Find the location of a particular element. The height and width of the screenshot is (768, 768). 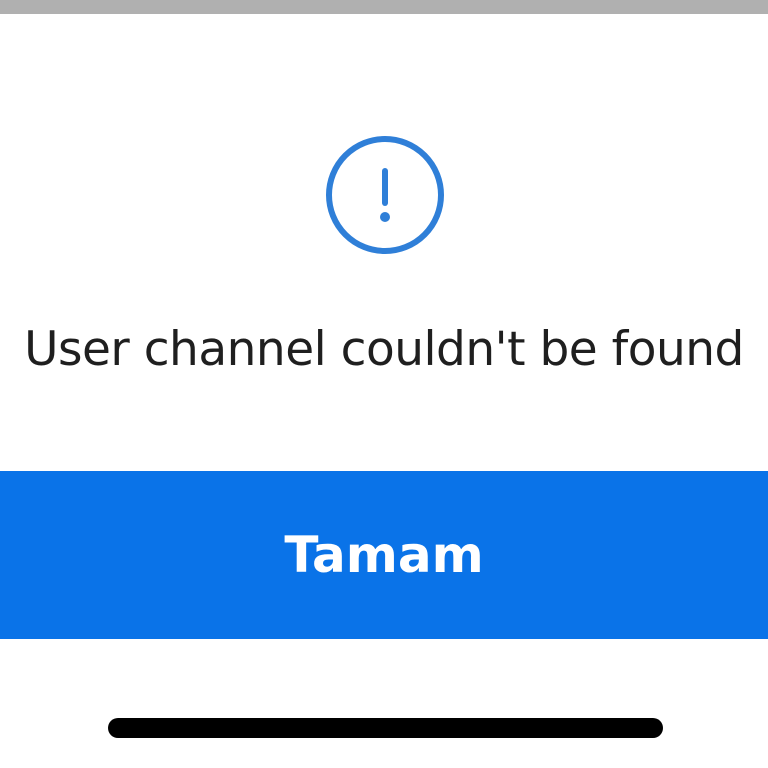

alert-message: User channel couldn't be found is located at coordinates (384, 349).